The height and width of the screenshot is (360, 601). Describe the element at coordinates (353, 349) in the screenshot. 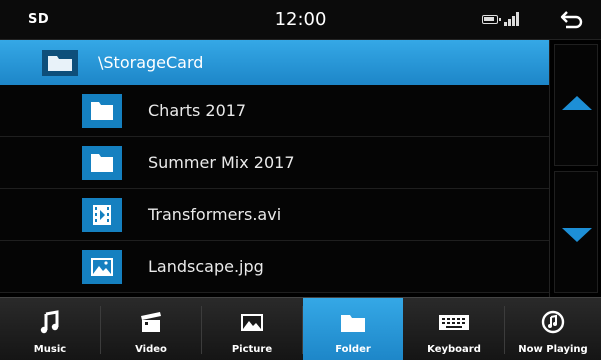

I see `tab-label: Folder` at that location.